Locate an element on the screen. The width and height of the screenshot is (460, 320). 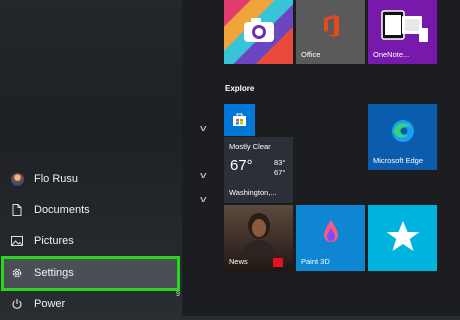
document-icon is located at coordinates (17, 210).